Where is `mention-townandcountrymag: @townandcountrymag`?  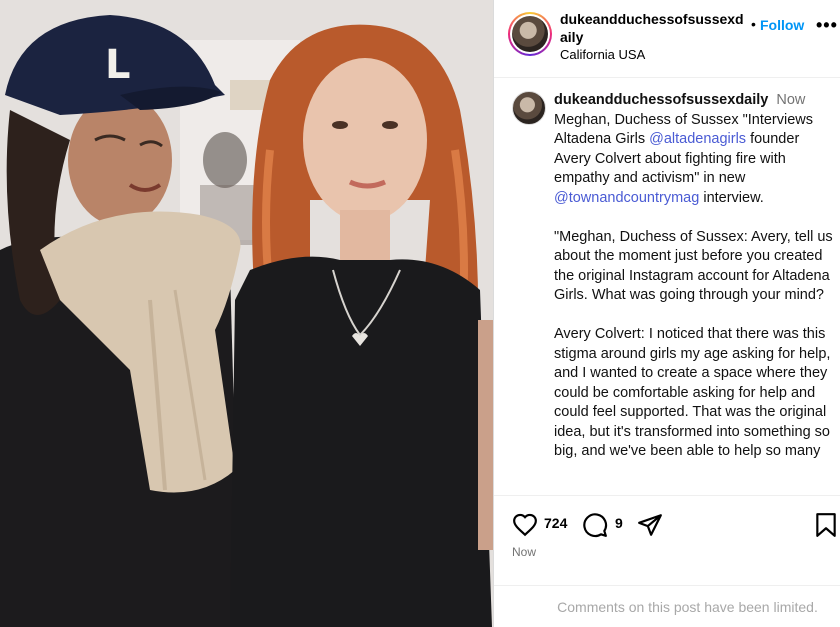 mention-townandcountrymag: @townandcountrymag is located at coordinates (626, 198).